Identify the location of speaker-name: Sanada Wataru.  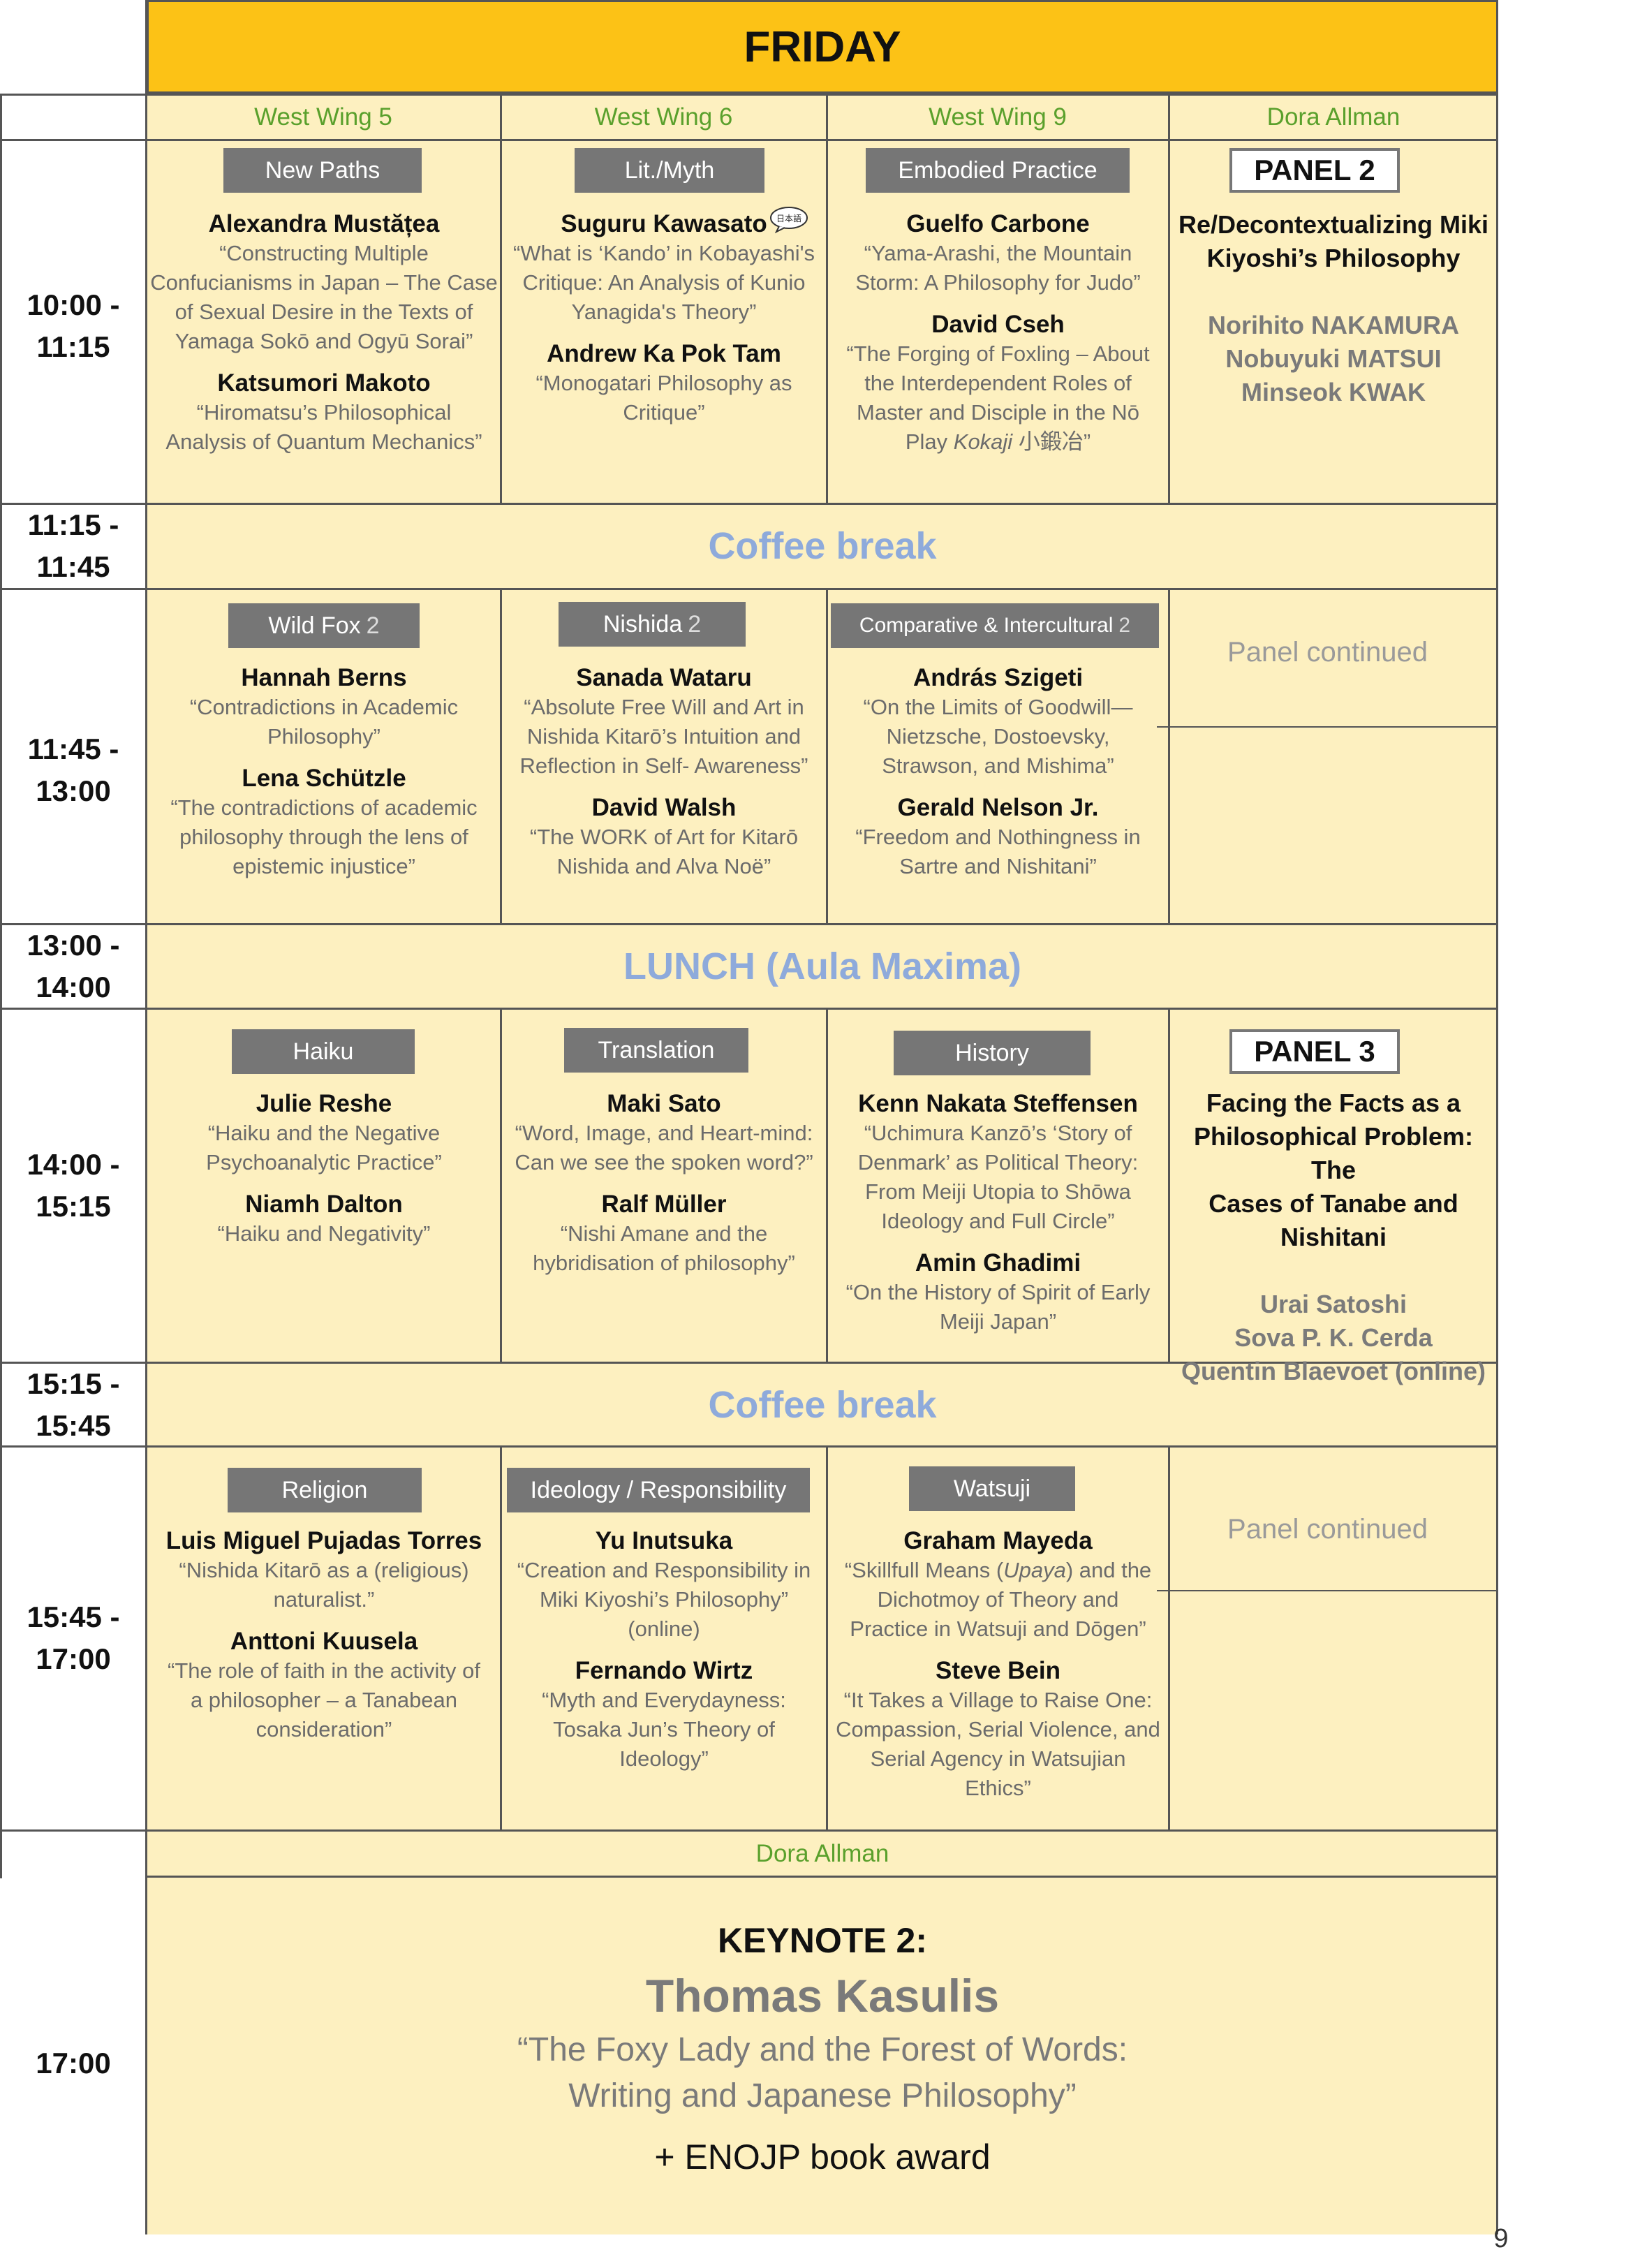
(664, 677).